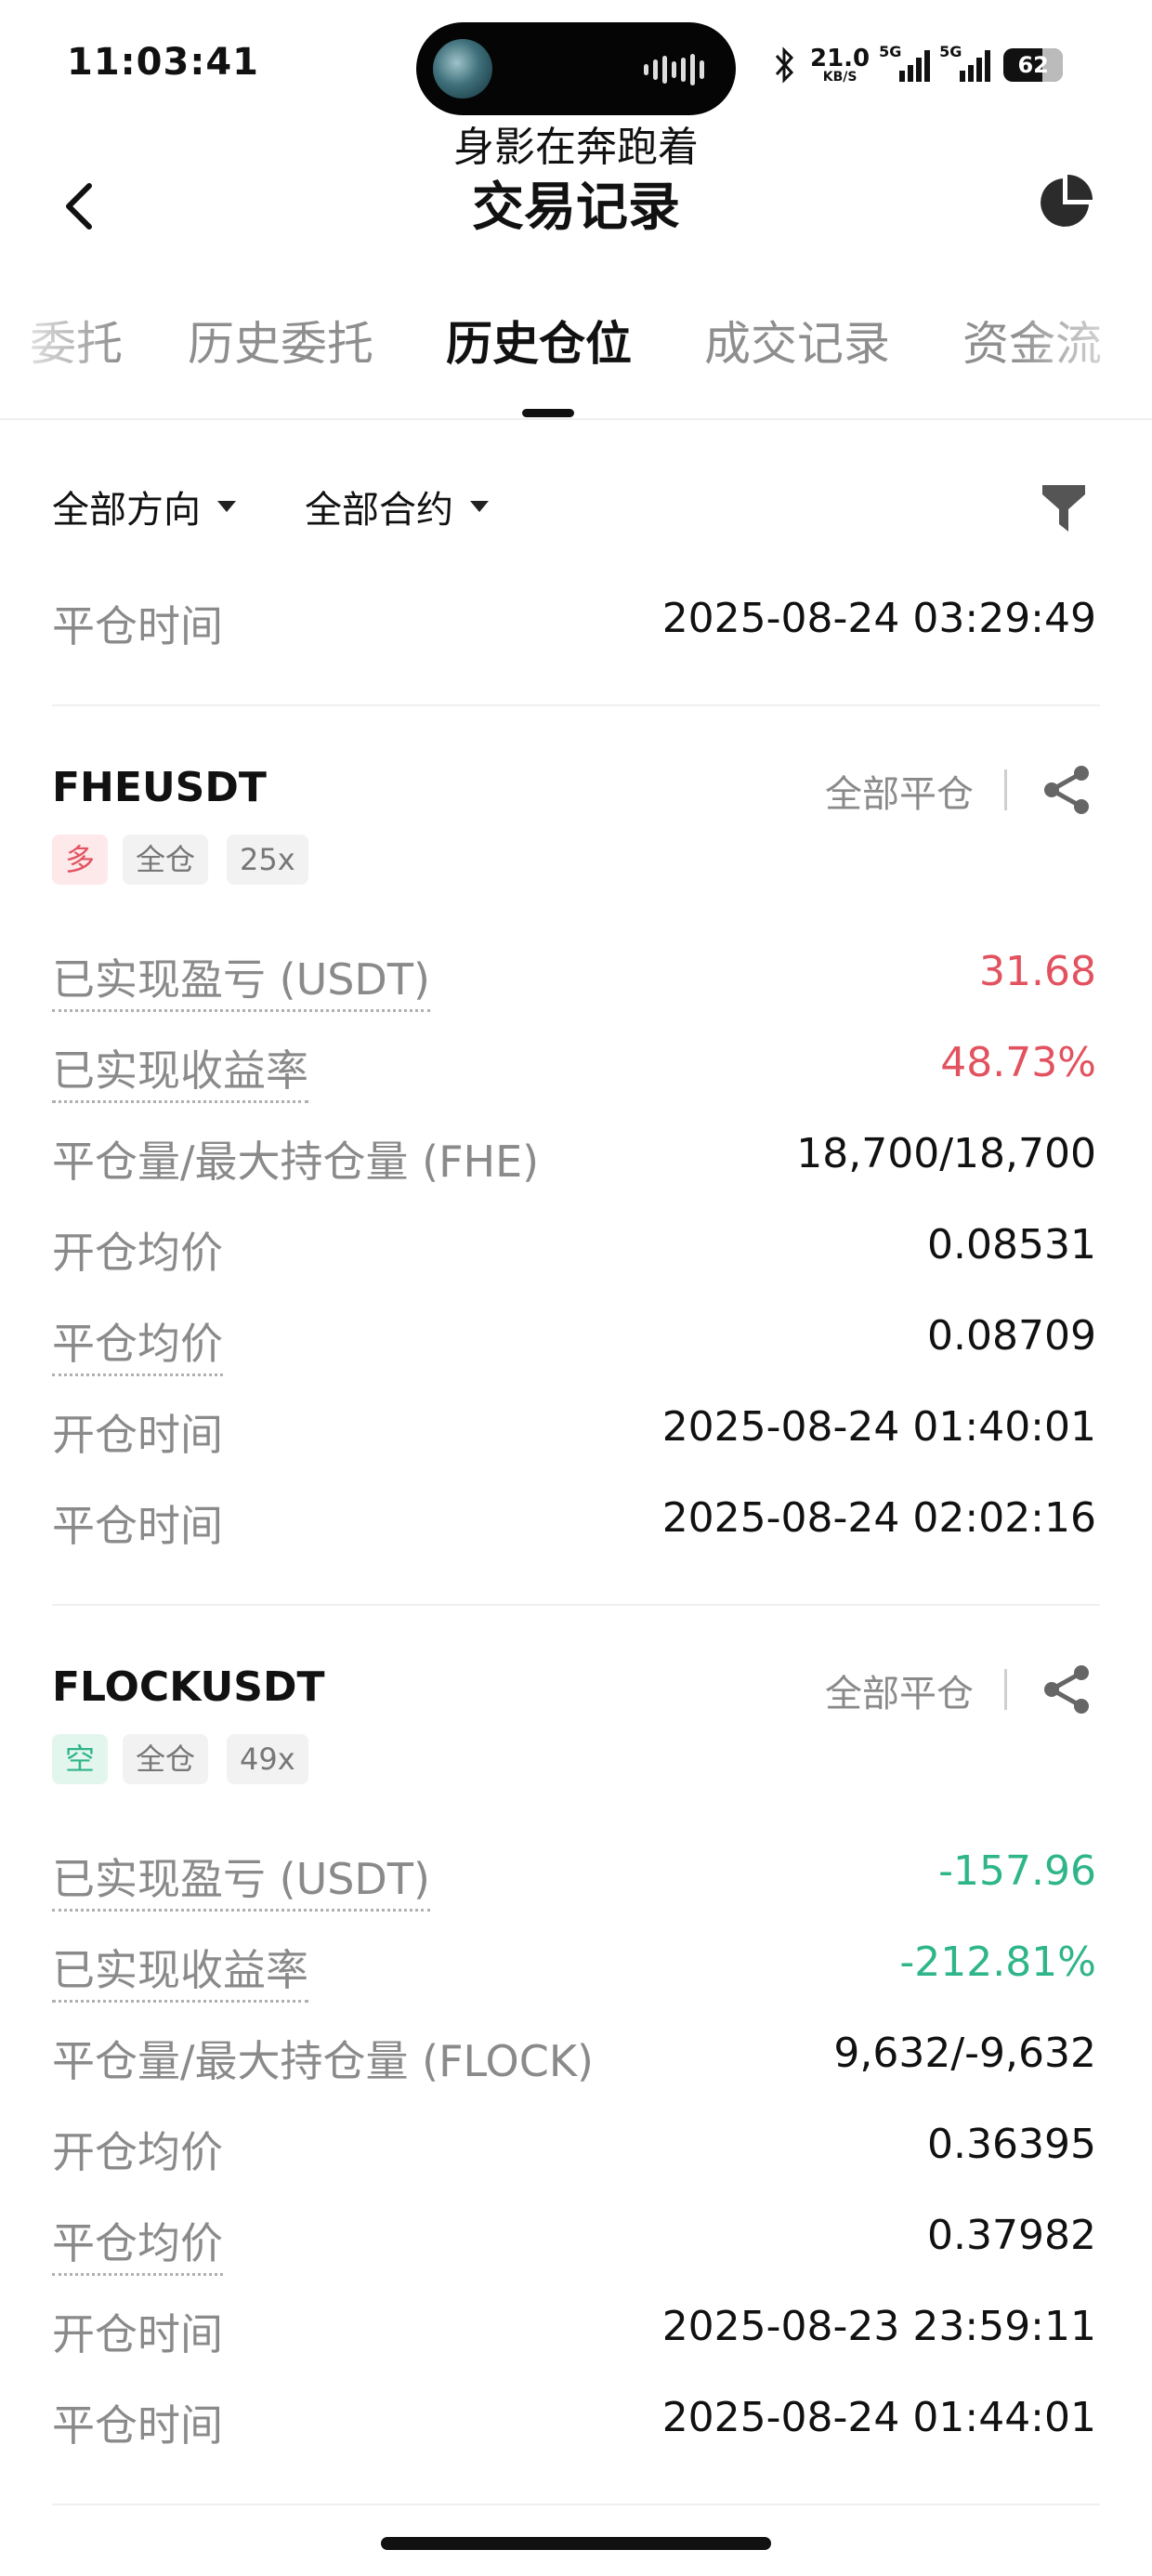 The image size is (1152, 2576). Describe the element at coordinates (878, 2326) in the screenshot. I see `open-time-value: 2025-08-23 23:59:11` at that location.